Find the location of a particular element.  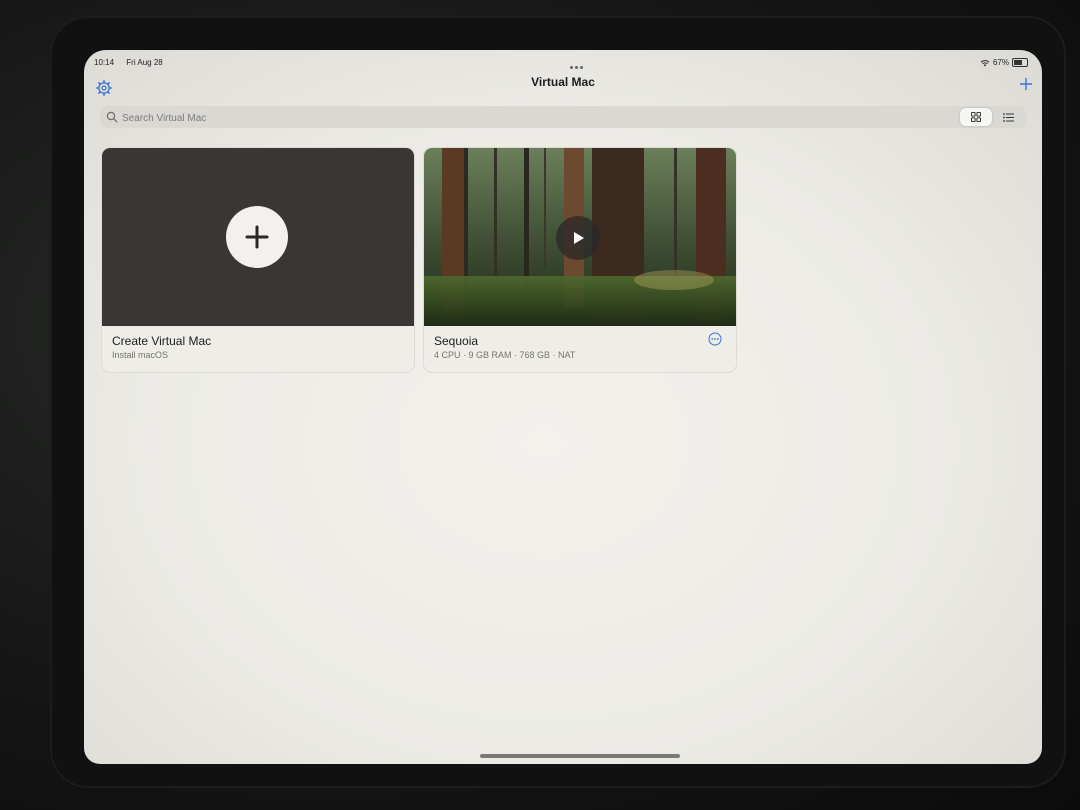

play-icon is located at coordinates (579, 238).